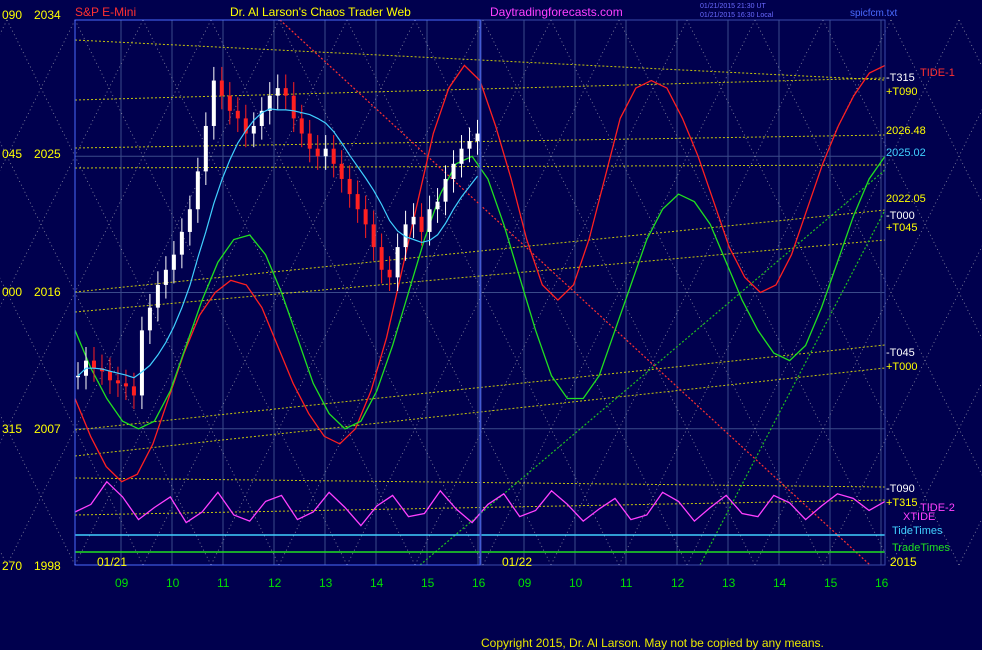  Describe the element at coordinates (556, 12) in the screenshot. I see `site-link: Daytradingforecasts.com` at that location.